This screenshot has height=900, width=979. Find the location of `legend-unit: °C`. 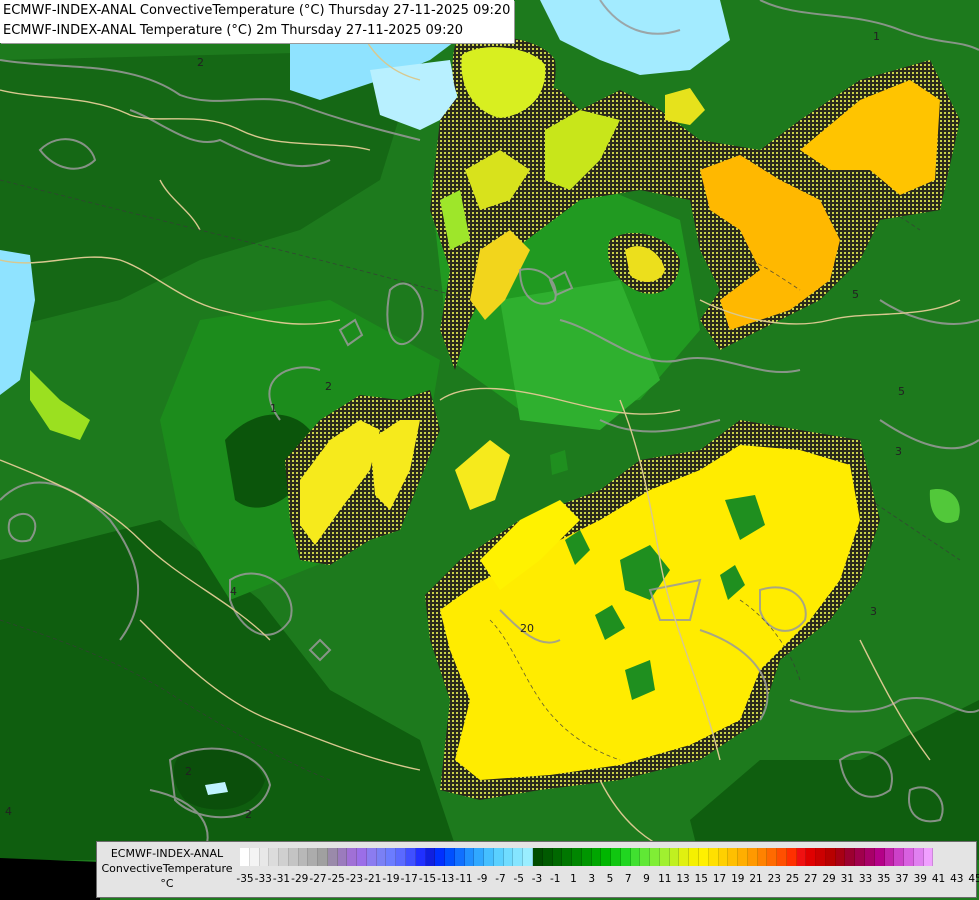

legend-unit: °C is located at coordinates (167, 883).